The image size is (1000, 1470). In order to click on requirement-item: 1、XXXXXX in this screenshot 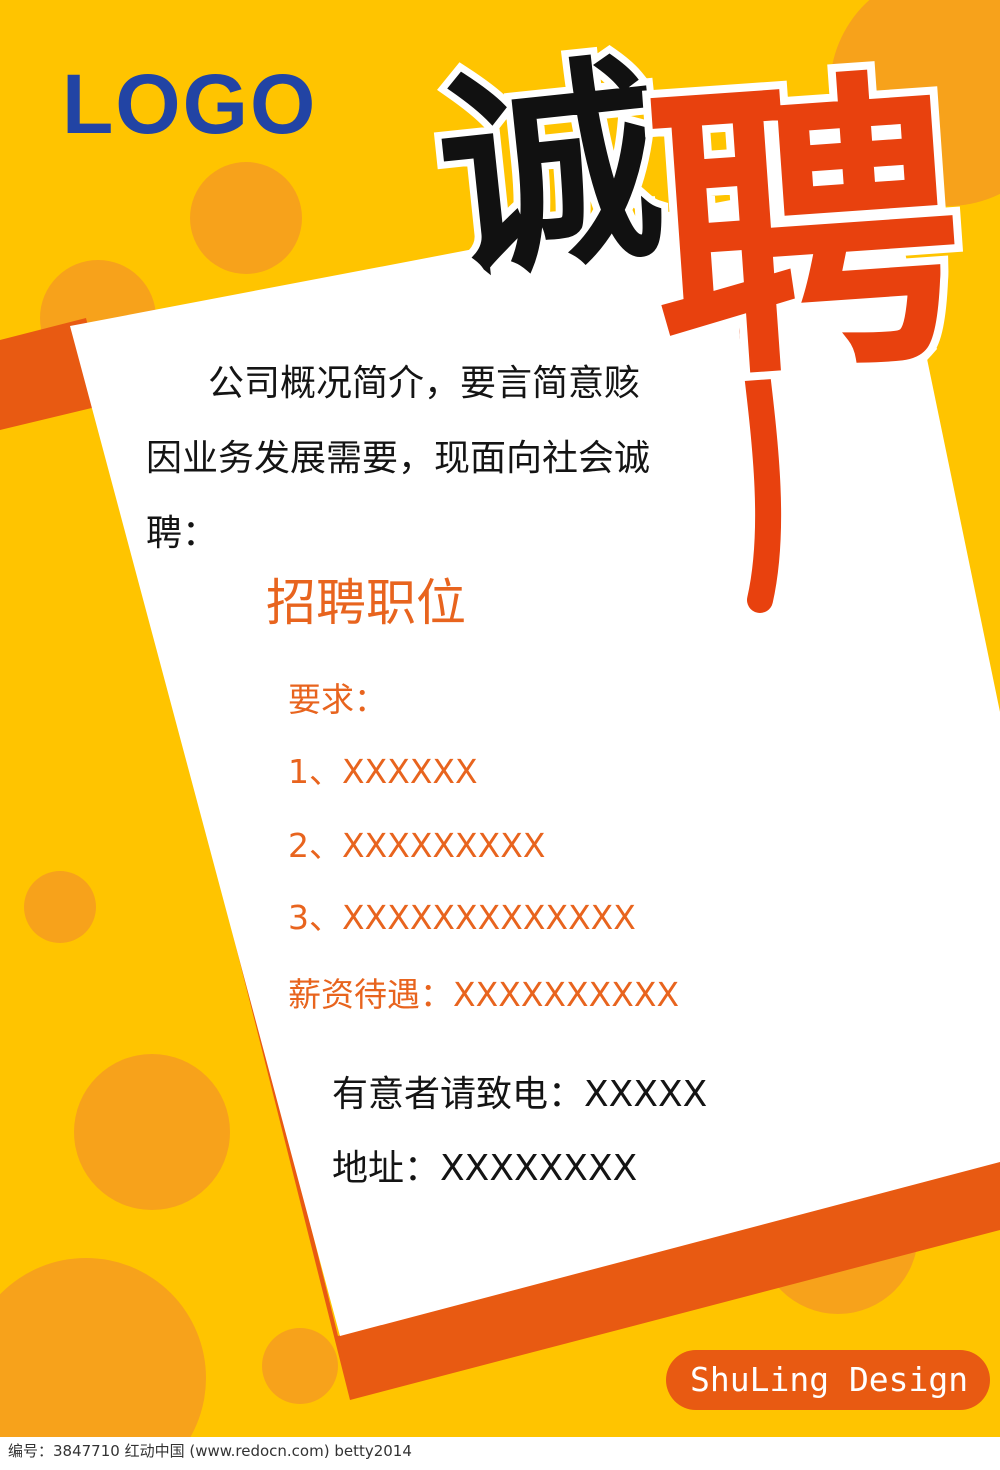, I will do `click(383, 771)`.